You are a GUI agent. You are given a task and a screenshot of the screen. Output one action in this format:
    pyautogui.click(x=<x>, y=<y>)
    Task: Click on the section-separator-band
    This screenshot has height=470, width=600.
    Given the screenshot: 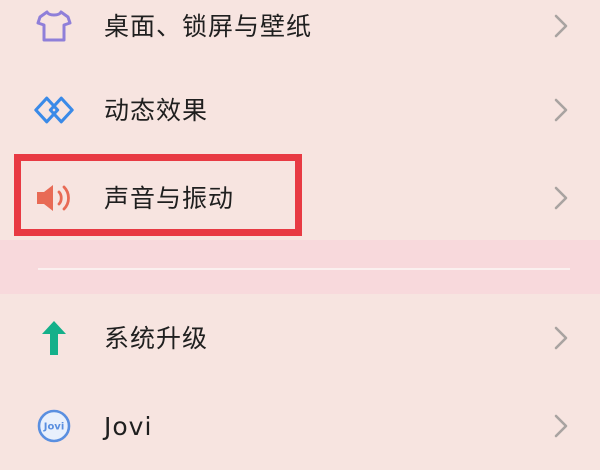 What is the action you would take?
    pyautogui.click(x=300, y=267)
    